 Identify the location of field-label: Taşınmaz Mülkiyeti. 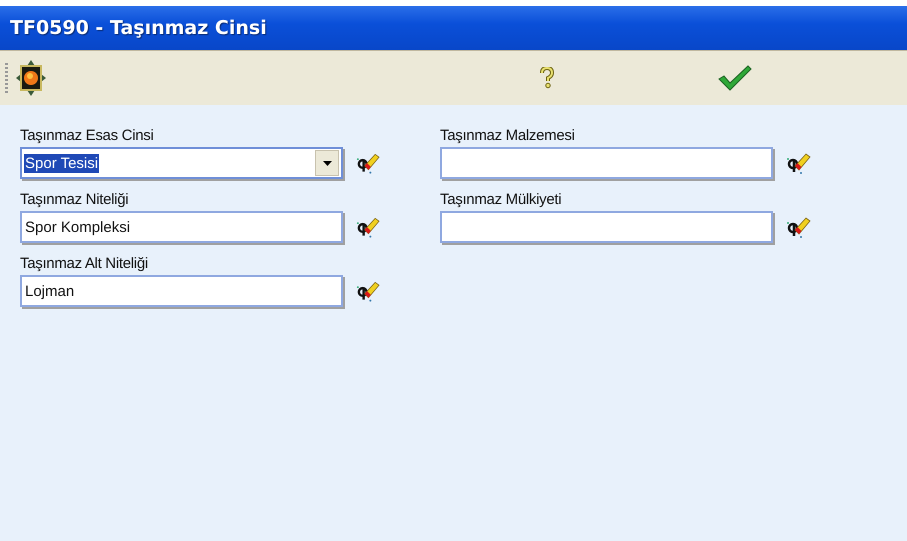
(501, 199).